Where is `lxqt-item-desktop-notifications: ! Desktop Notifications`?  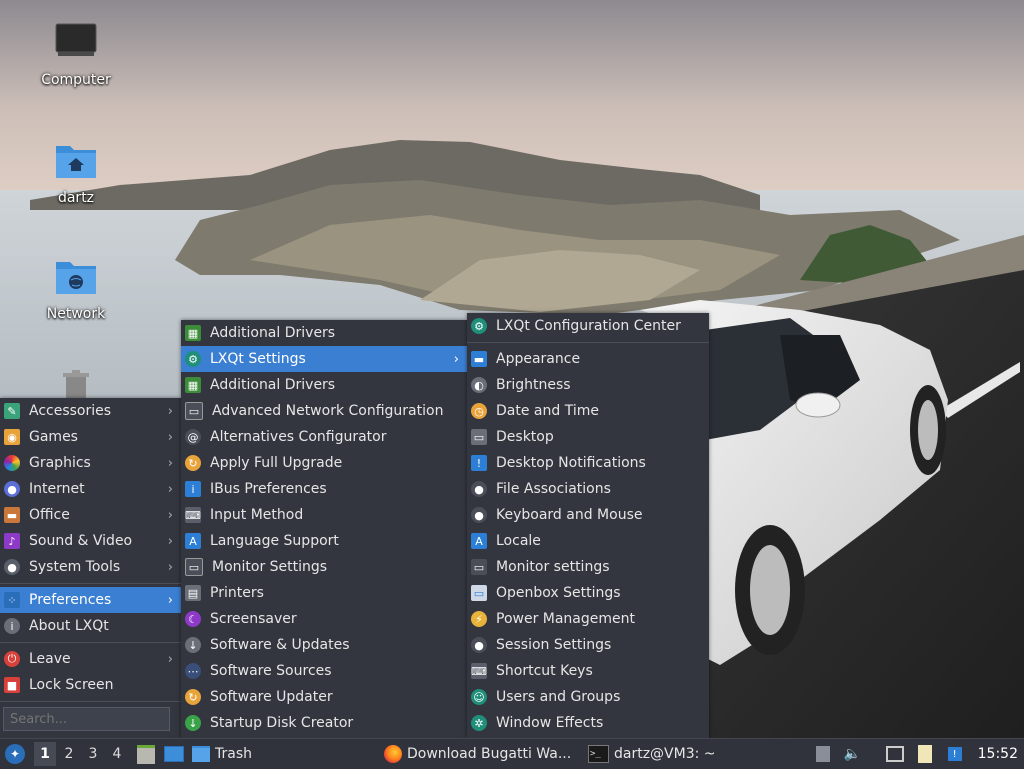
lxqt-item-desktop-notifications: ! Desktop Notifications is located at coordinates (588, 463).